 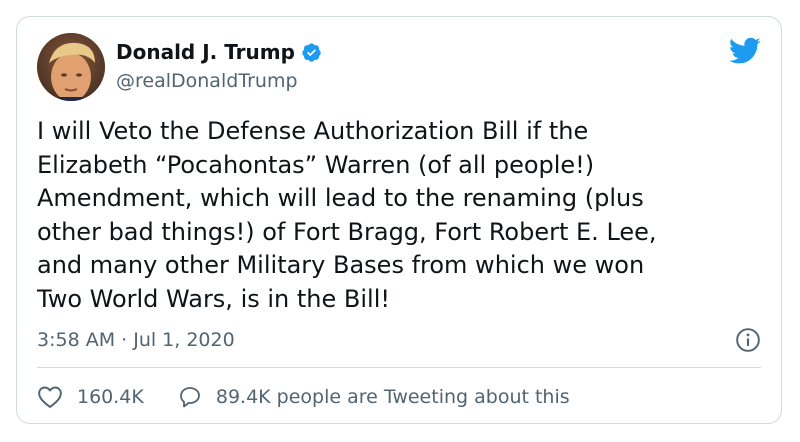 I want to click on like-button: 160.4K, so click(x=90, y=397).